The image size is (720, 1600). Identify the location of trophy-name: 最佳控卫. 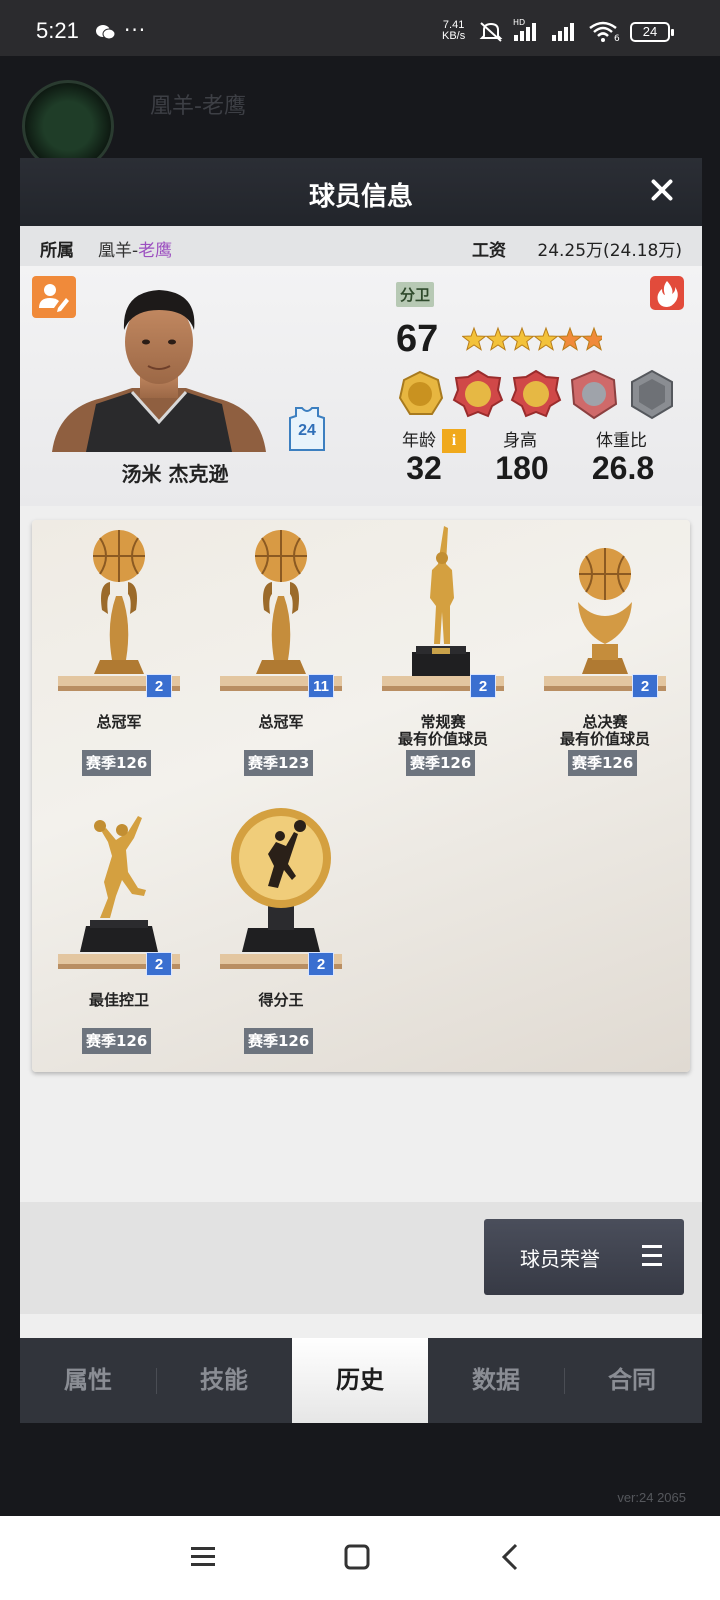
(119, 1000).